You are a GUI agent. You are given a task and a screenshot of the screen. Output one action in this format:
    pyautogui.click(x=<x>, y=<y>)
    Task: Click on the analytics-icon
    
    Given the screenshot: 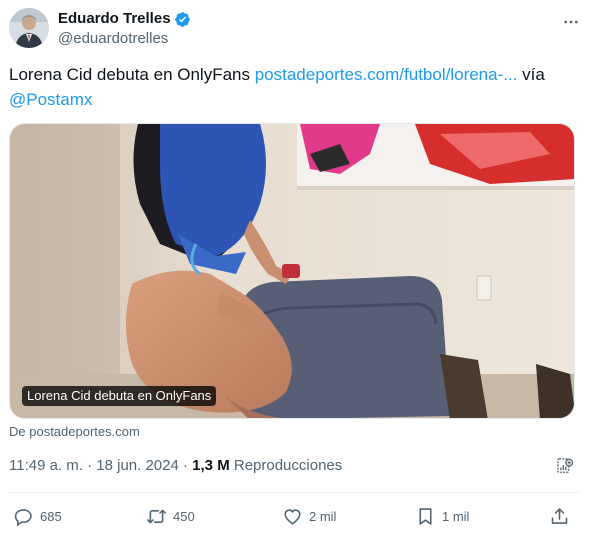 What is the action you would take?
    pyautogui.click(x=565, y=466)
    